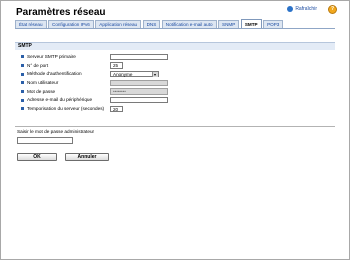 The height and width of the screenshot is (260, 350). I want to click on port-label: N° de port, so click(38, 65).